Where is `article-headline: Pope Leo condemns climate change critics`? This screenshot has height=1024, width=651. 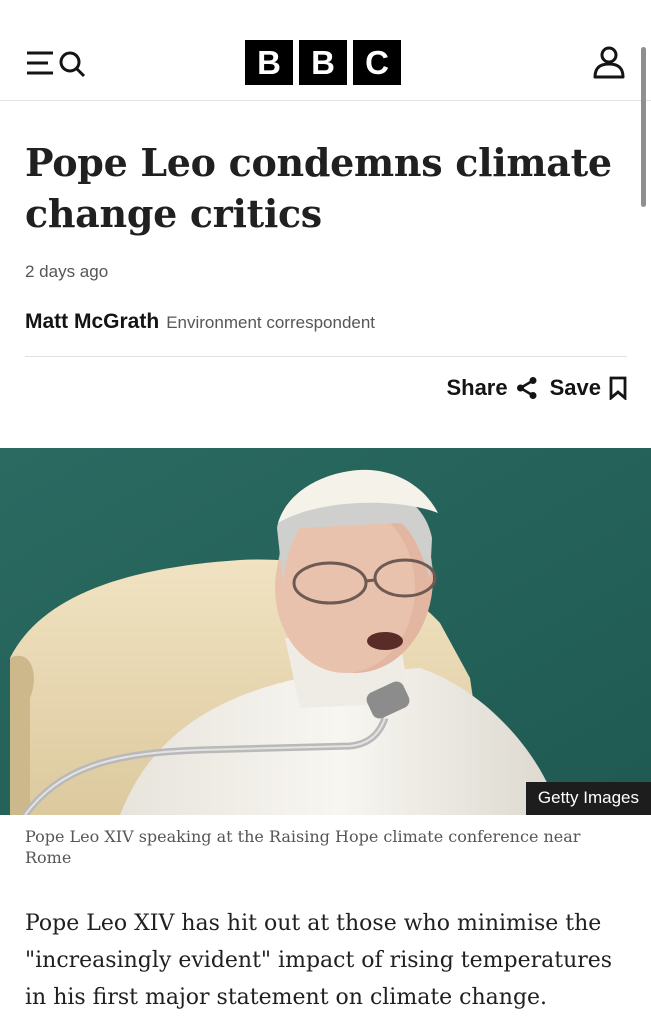
article-headline: Pope Leo condemns climate change critics is located at coordinates (318, 188).